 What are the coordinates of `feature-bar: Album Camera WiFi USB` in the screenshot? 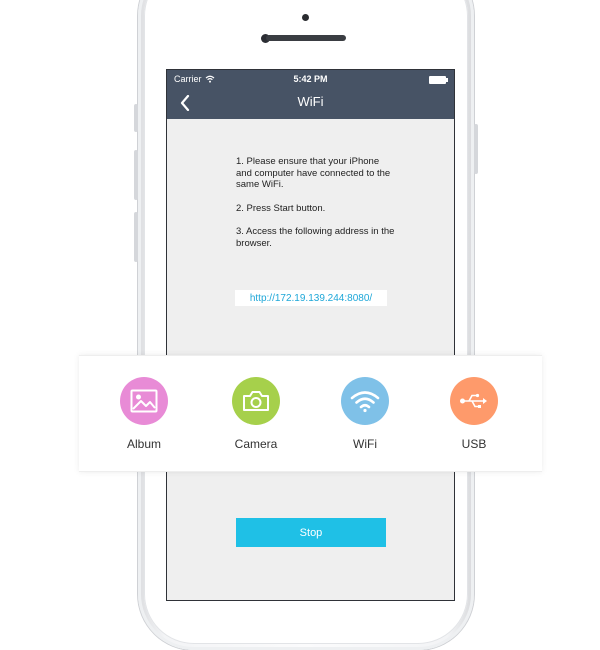 It's located at (310, 413).